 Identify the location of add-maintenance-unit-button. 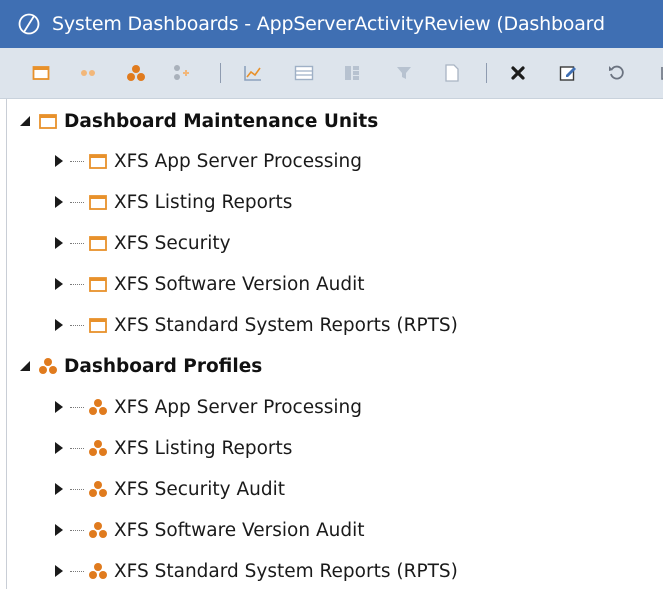
(41, 73).